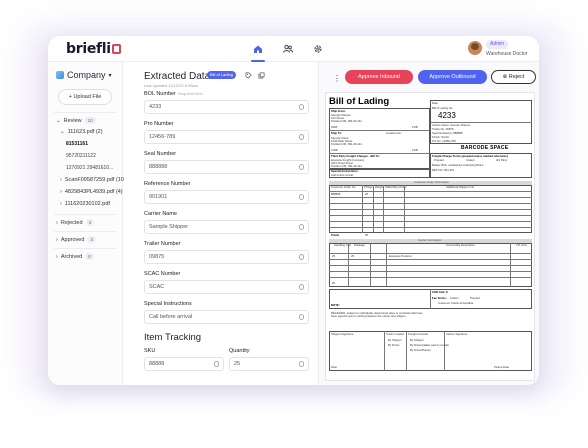 This screenshot has height=448, width=588. What do you see at coordinates (177, 76) in the screenshot?
I see `panel-title: Extracted Data` at bounding box center [177, 76].